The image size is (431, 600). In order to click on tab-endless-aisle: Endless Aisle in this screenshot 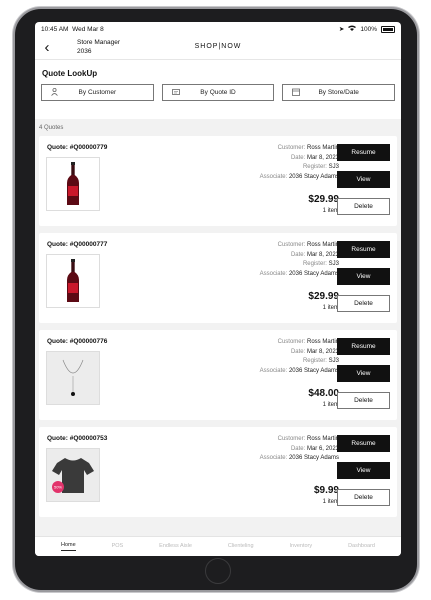, I will do `click(175, 547)`.